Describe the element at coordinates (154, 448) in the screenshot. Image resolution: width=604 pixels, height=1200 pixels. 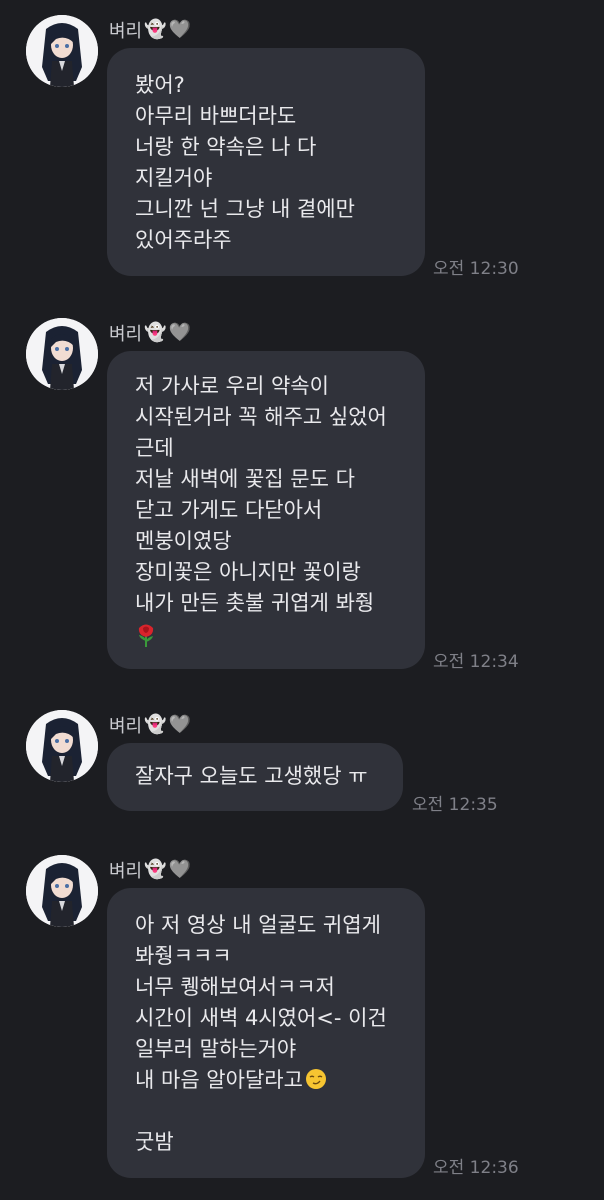
I see `message-line: 근데` at that location.